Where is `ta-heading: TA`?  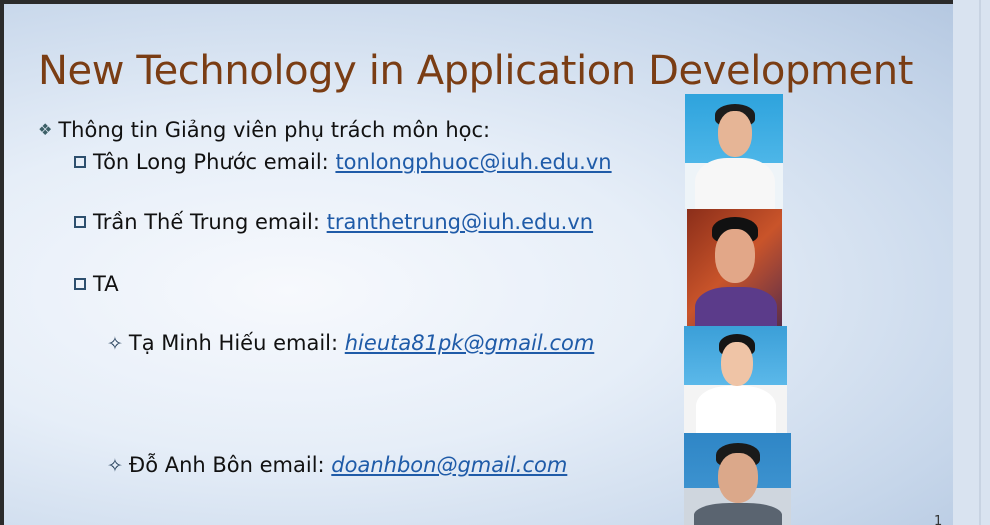
ta-heading: TA is located at coordinates (96, 284).